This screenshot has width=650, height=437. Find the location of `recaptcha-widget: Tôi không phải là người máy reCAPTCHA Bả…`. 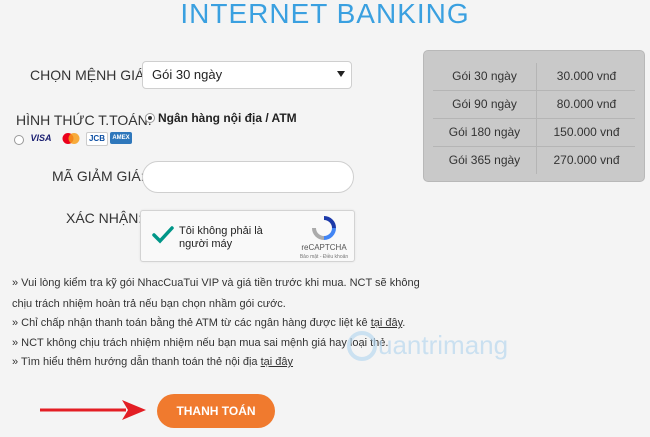

recaptcha-widget: Tôi không phải là người máy reCAPTCHA Bả… is located at coordinates (247, 236).